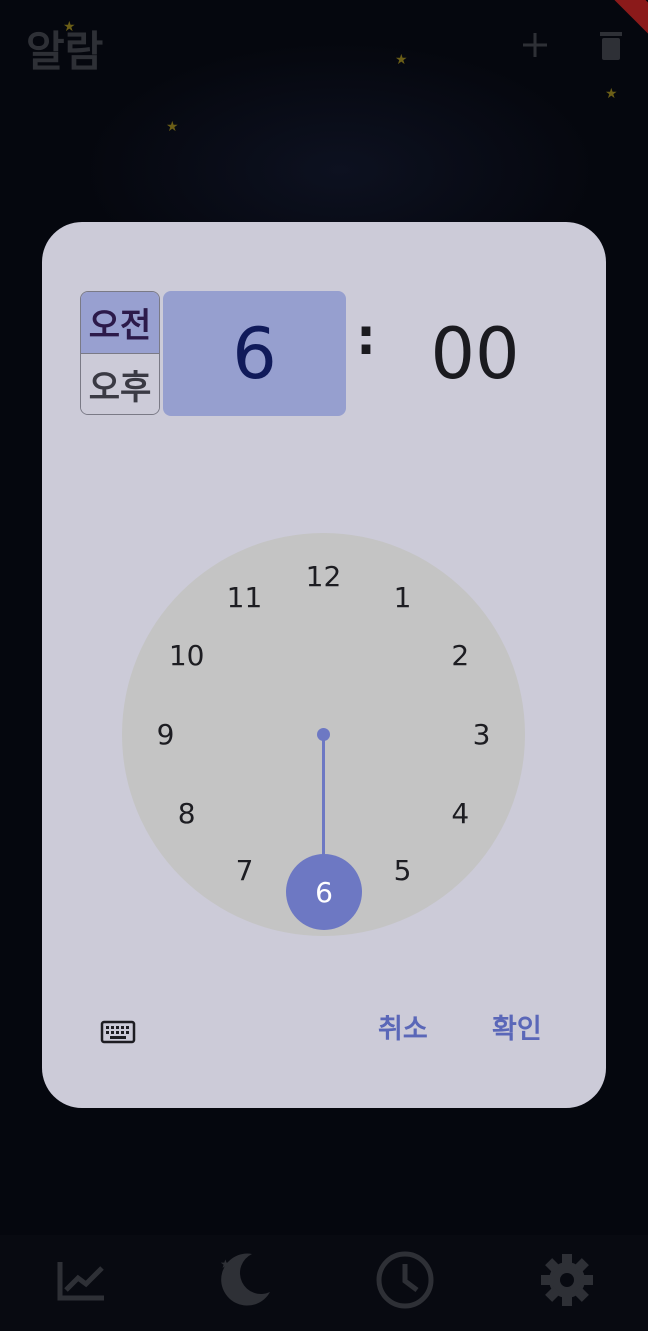 Image resolution: width=648 pixels, height=1331 pixels. Describe the element at coordinates (626, 0) in the screenshot. I see `debug-banner-label: G` at that location.